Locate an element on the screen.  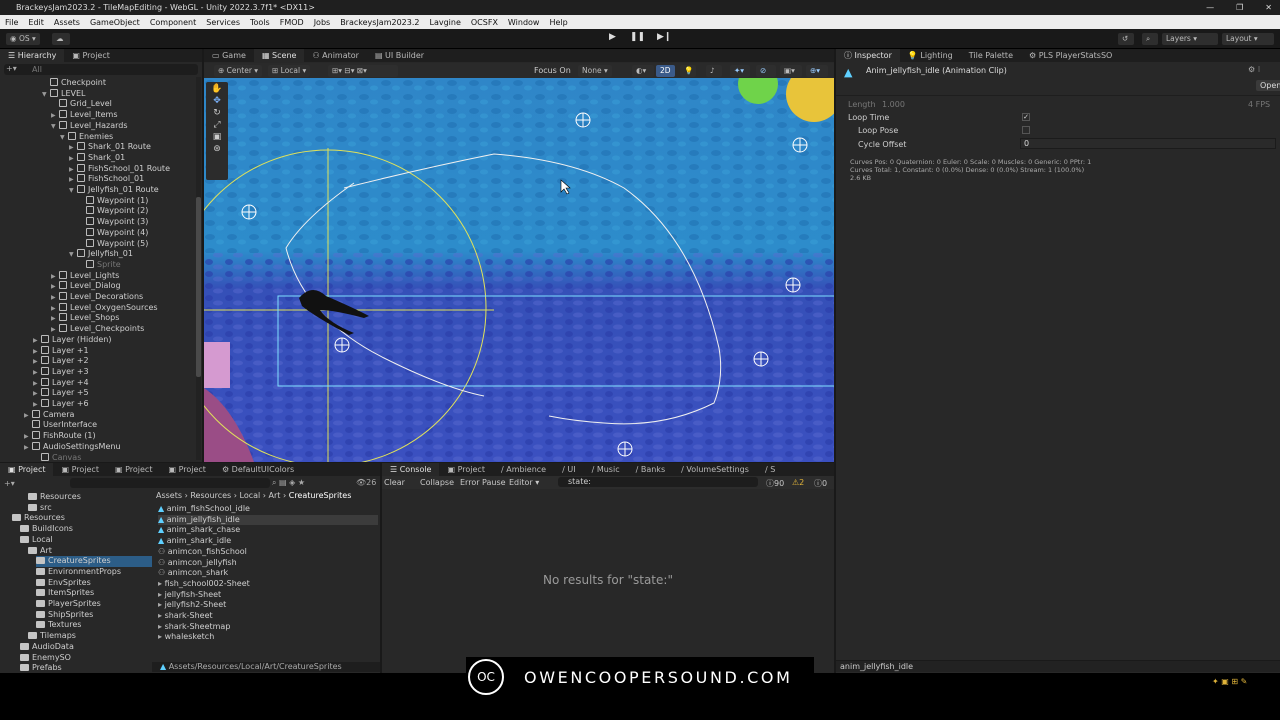
hierarchy-row: ▶ Level_Items is located at coordinates (84, 115).